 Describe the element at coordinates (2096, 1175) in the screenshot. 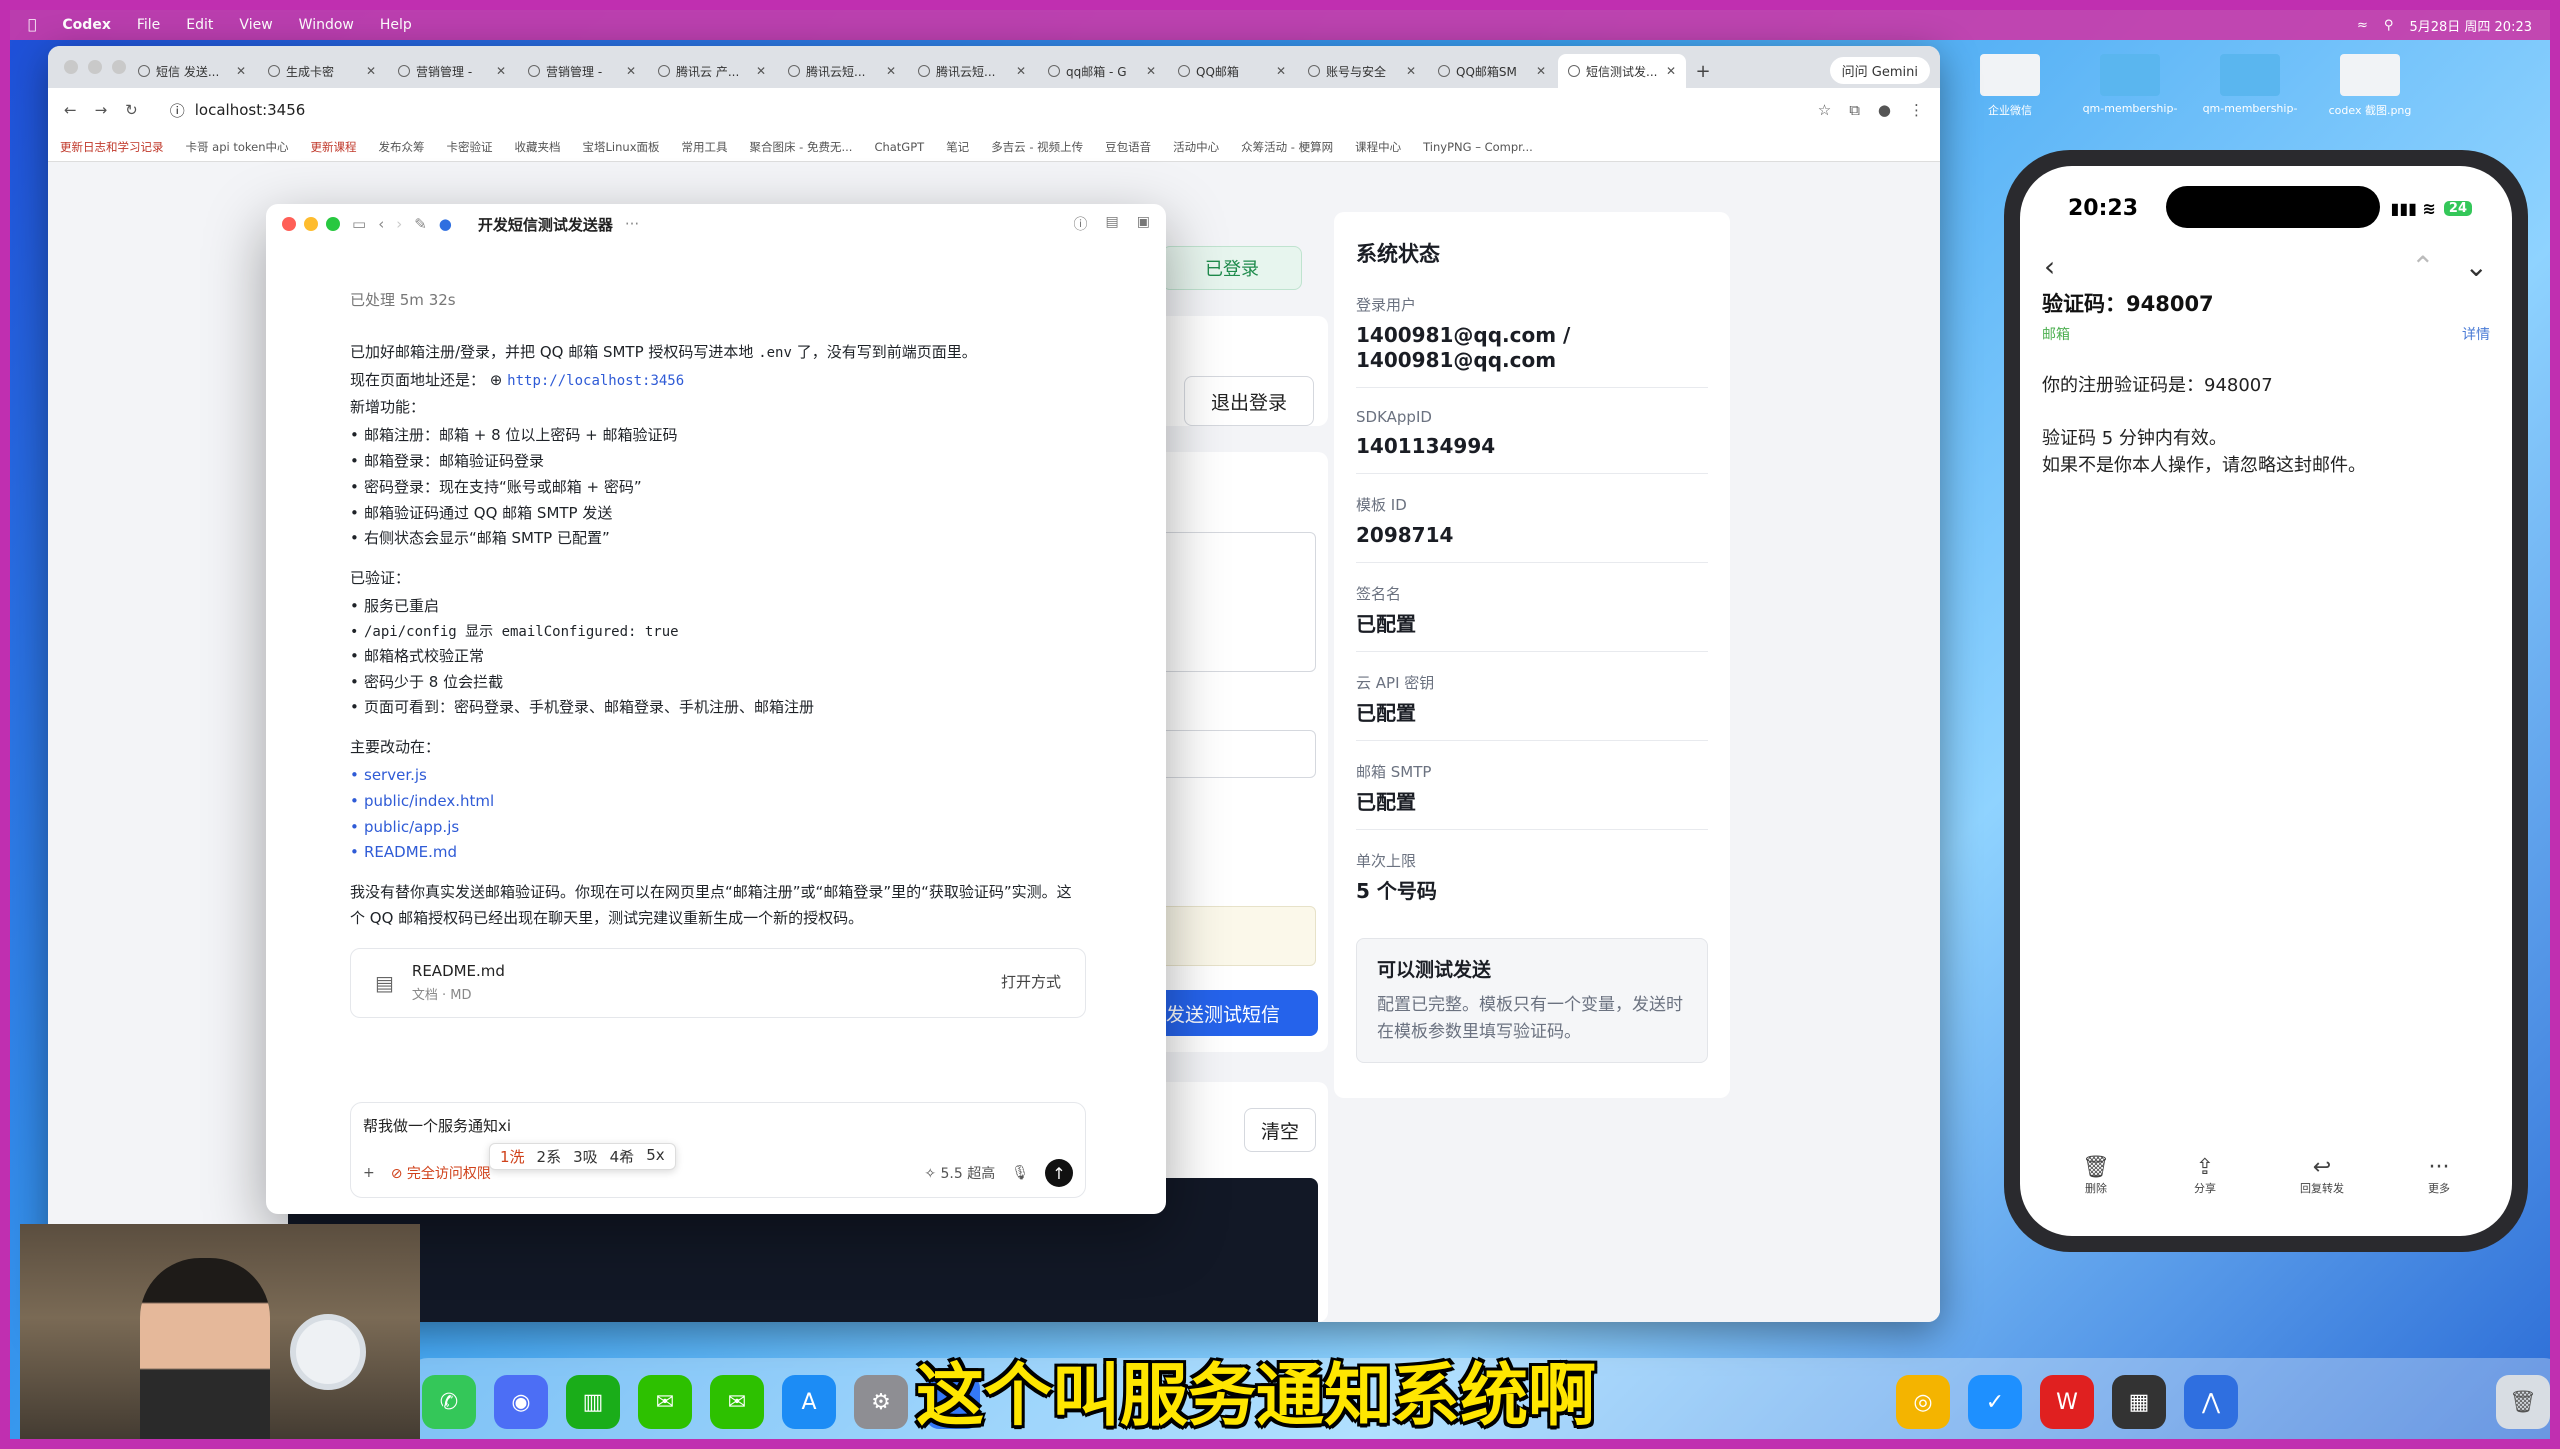

I see `delete-button: 🗑 删除` at that location.